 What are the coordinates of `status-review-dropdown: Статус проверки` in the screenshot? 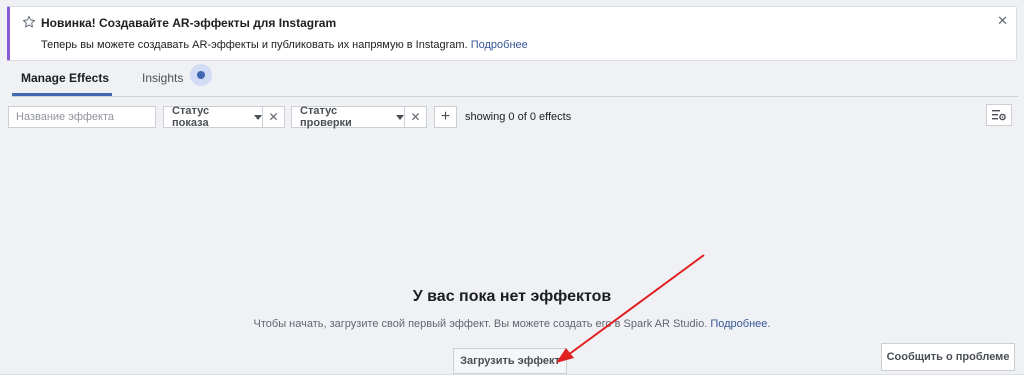 It's located at (348, 117).